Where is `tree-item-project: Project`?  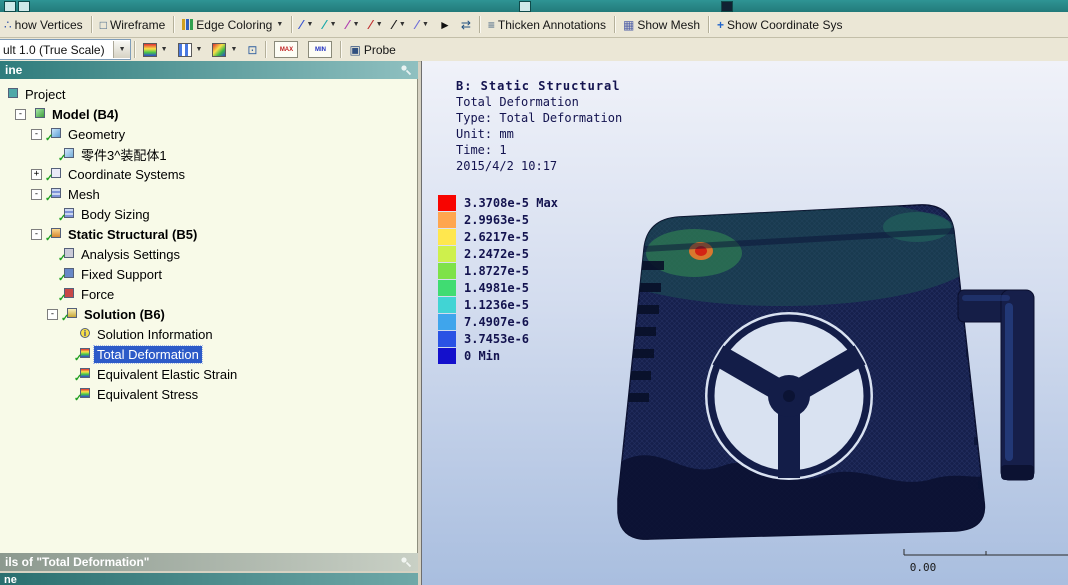
tree-item-project: Project is located at coordinates (208, 94).